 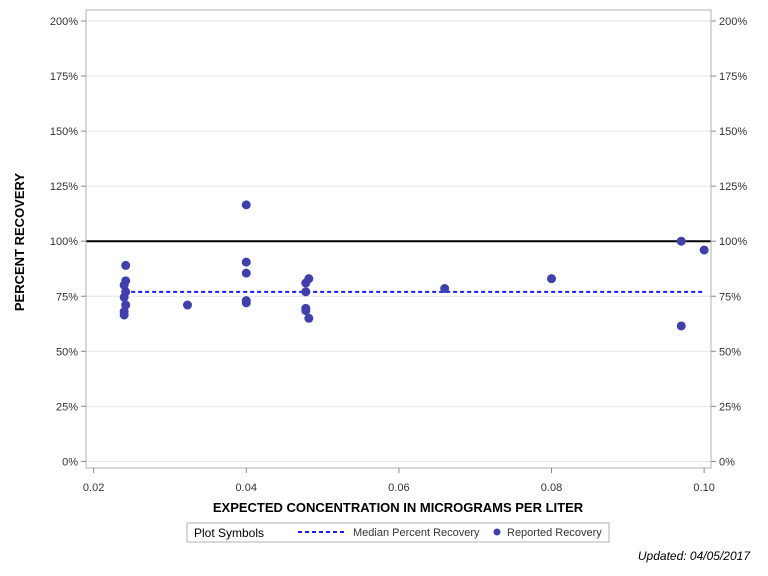 What do you see at coordinates (64, 77) in the screenshot?
I see `y-tick-label-left: 175%` at bounding box center [64, 77].